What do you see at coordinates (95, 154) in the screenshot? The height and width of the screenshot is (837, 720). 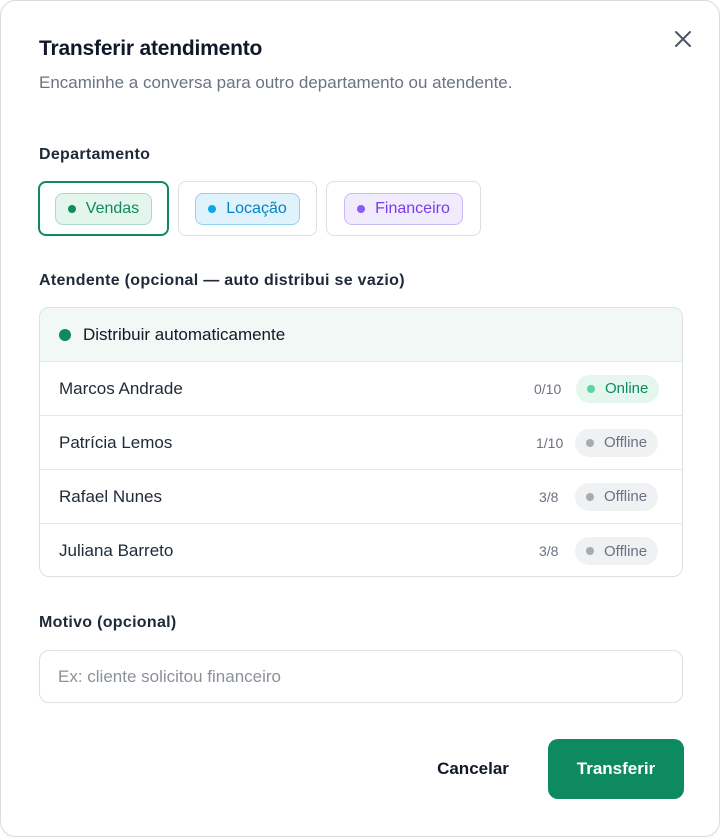 I see `department-label: Departamento` at bounding box center [95, 154].